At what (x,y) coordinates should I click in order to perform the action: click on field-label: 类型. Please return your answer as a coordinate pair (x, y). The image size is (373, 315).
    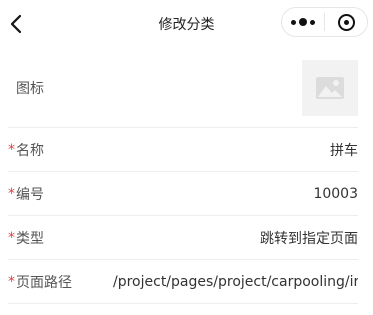
    Looking at the image, I should click on (30, 238).